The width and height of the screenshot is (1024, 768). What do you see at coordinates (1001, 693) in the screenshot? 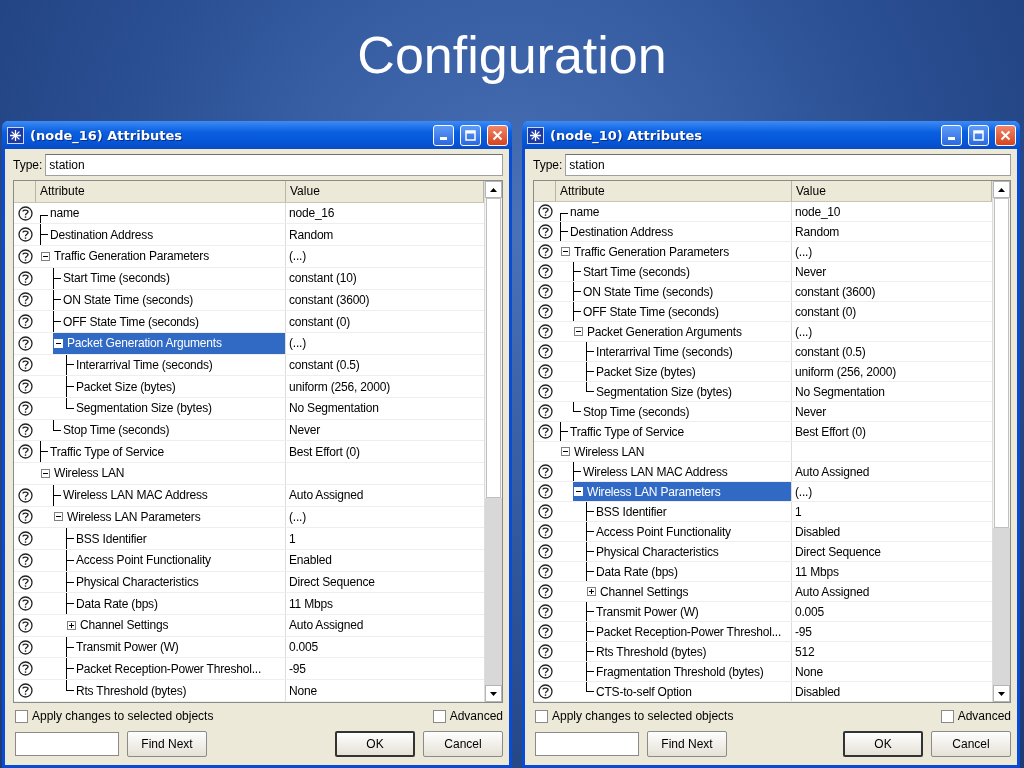
I see `scroll-down-icon` at bounding box center [1001, 693].